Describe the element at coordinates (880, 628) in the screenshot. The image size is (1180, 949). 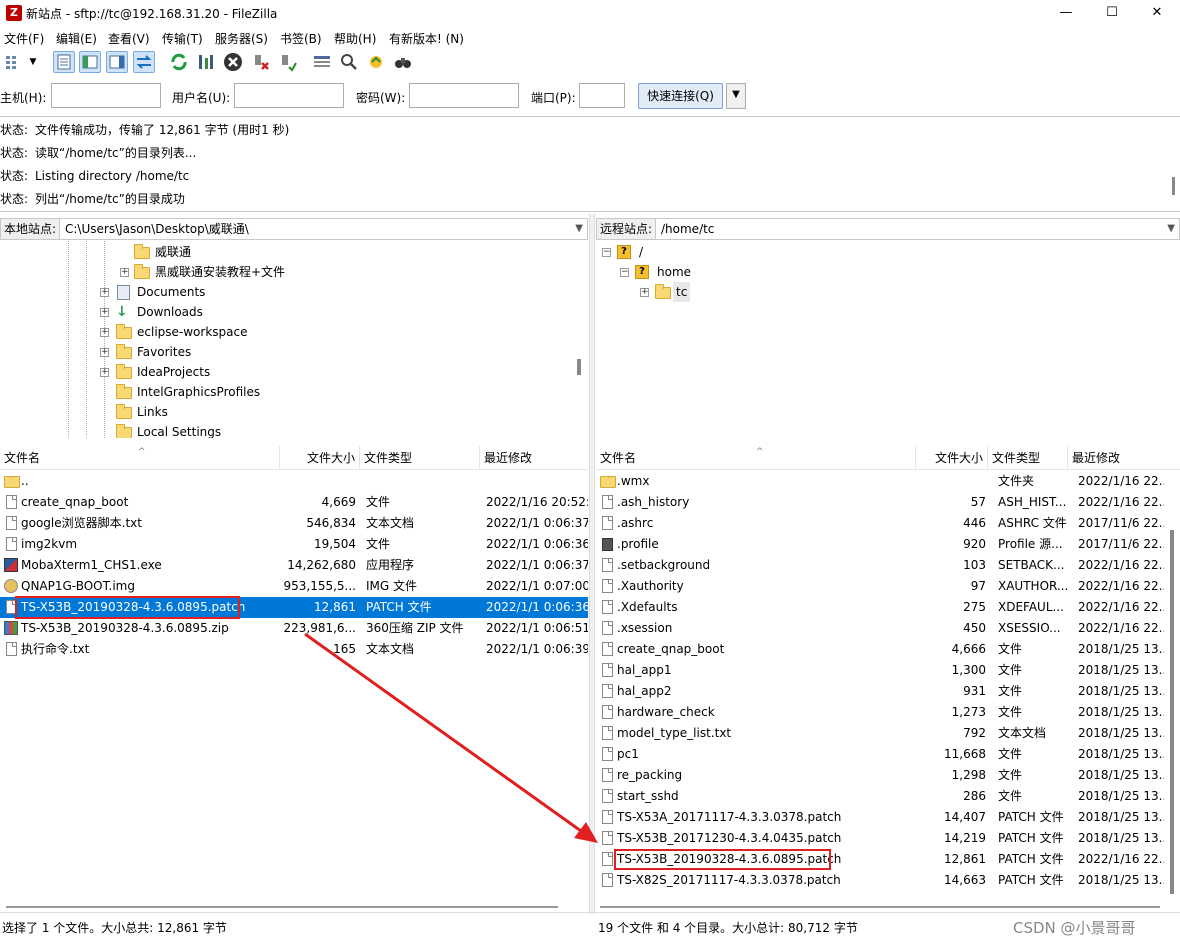
I see `file-row: .xsession 450 XSESSIO... 2022/1/16 22..` at that location.